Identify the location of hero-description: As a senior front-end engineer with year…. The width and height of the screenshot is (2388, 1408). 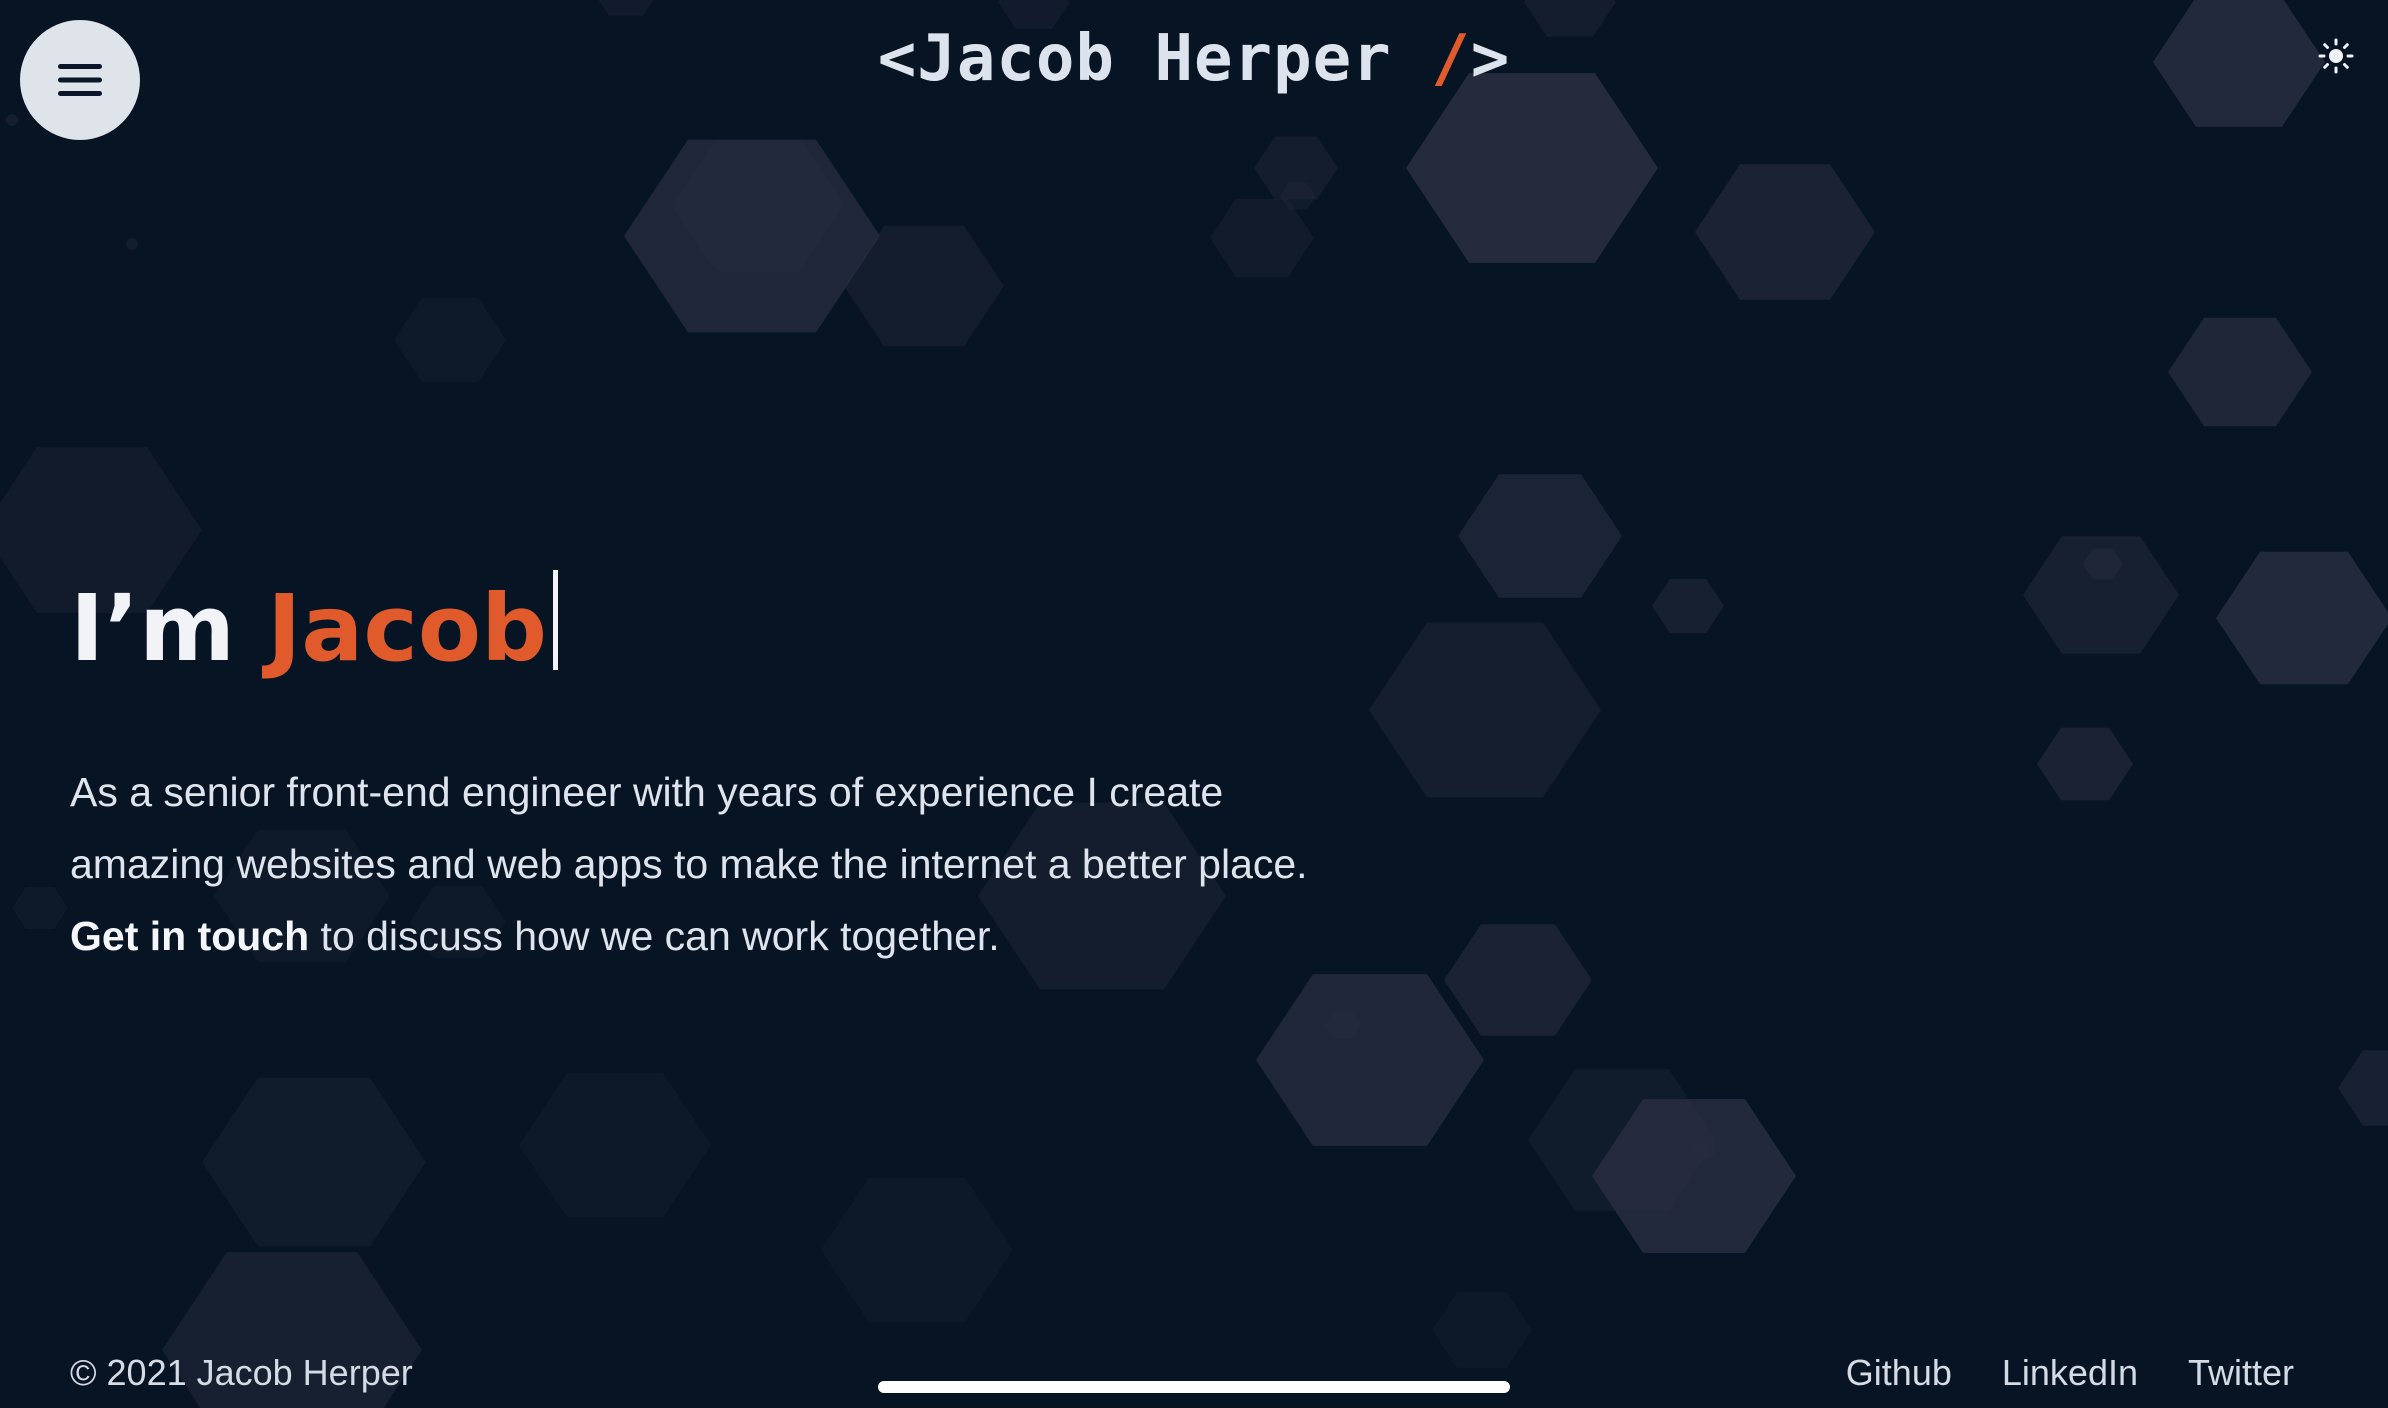
(715, 864).